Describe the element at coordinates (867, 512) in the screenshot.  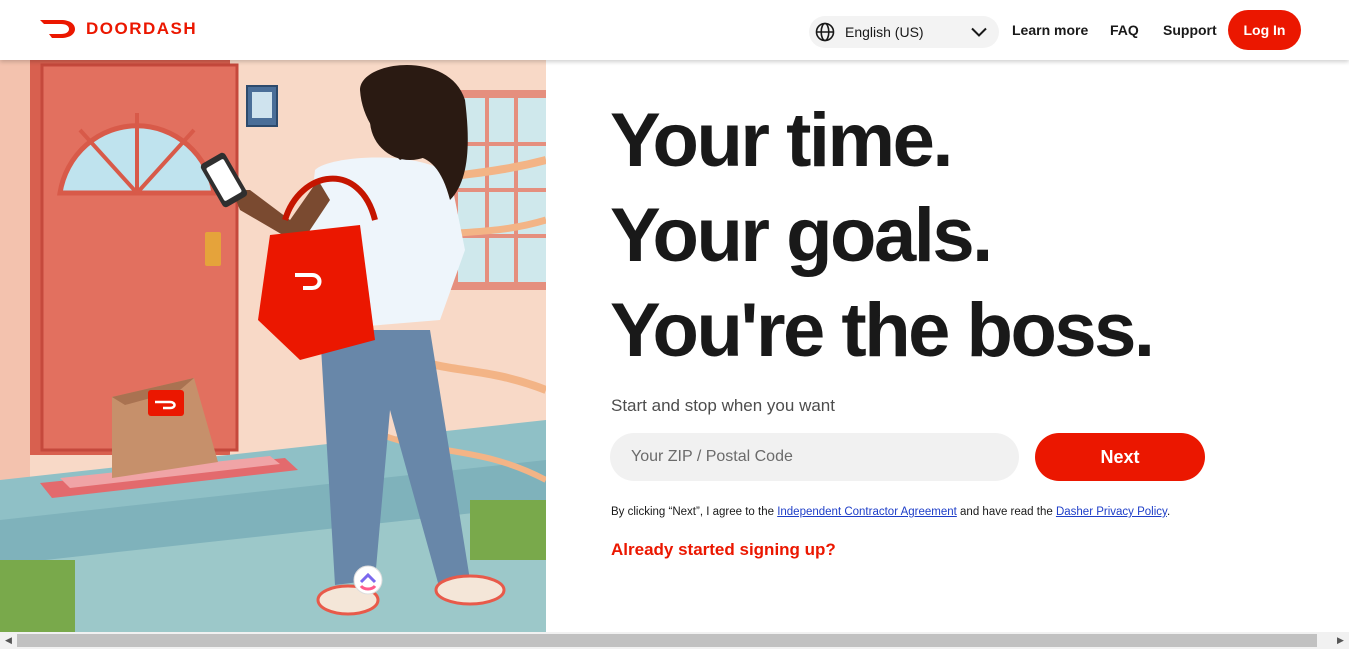
I see `independent-contractor-agreement-link: Independent Contractor Agreement` at that location.